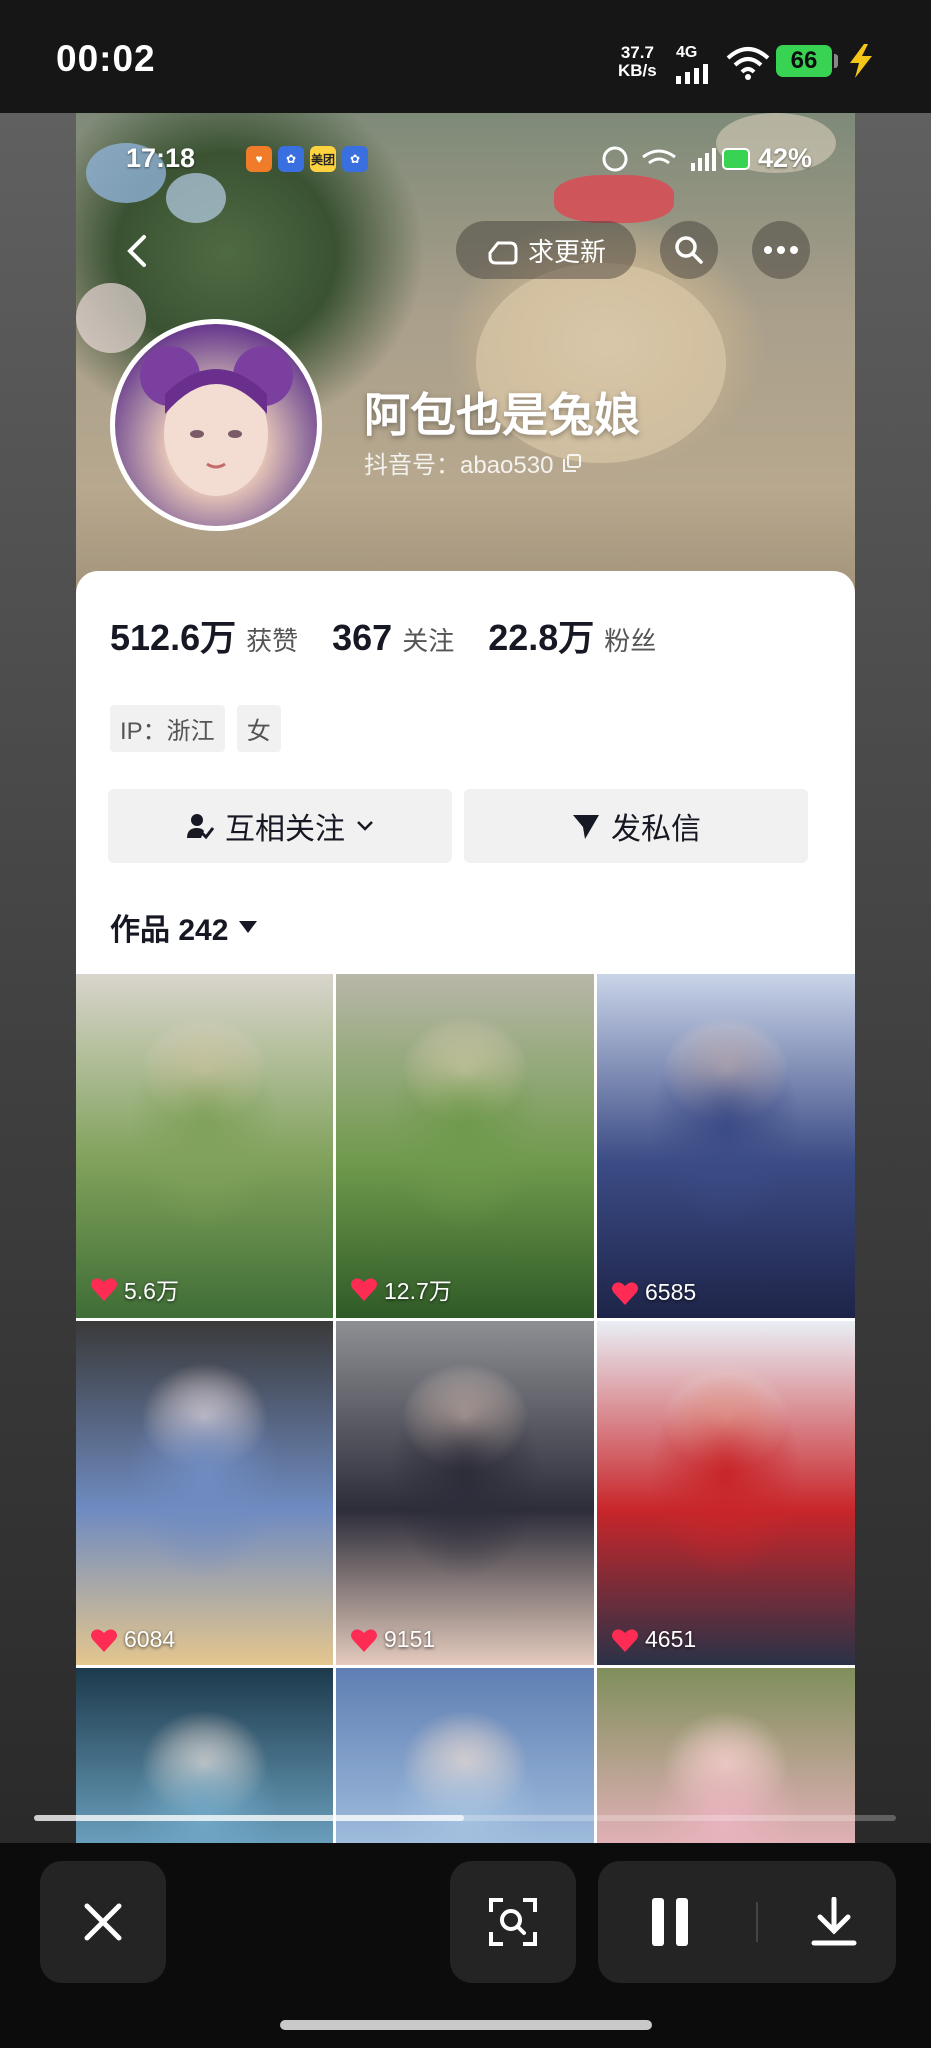 This screenshot has width=931, height=2048. What do you see at coordinates (671, 1292) in the screenshot?
I see `video-like-text: 6585` at bounding box center [671, 1292].